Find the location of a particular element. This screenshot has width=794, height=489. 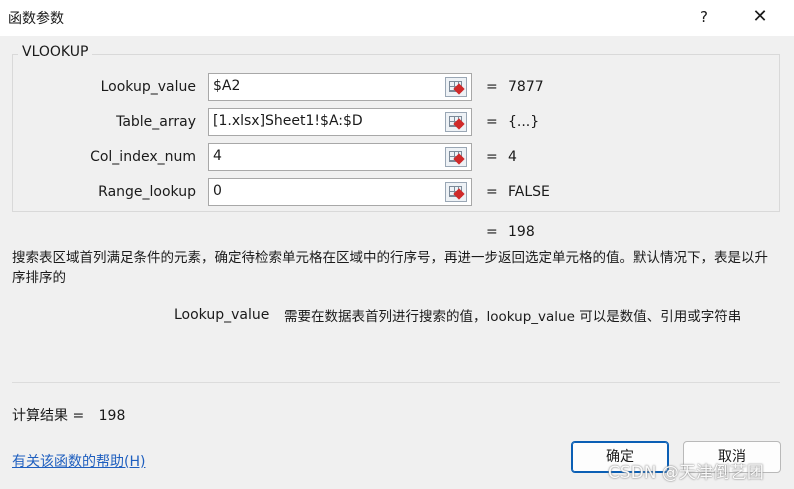

calc-result-label: 计算结果 = is located at coordinates (48, 416).